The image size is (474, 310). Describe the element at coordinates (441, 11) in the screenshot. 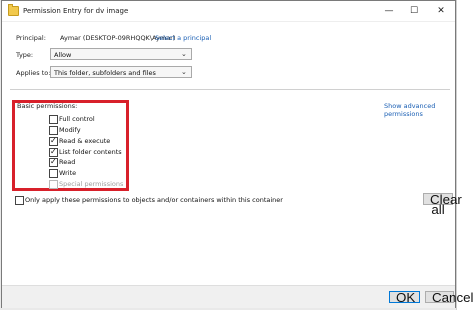

I see `close-button: ✕` at that location.